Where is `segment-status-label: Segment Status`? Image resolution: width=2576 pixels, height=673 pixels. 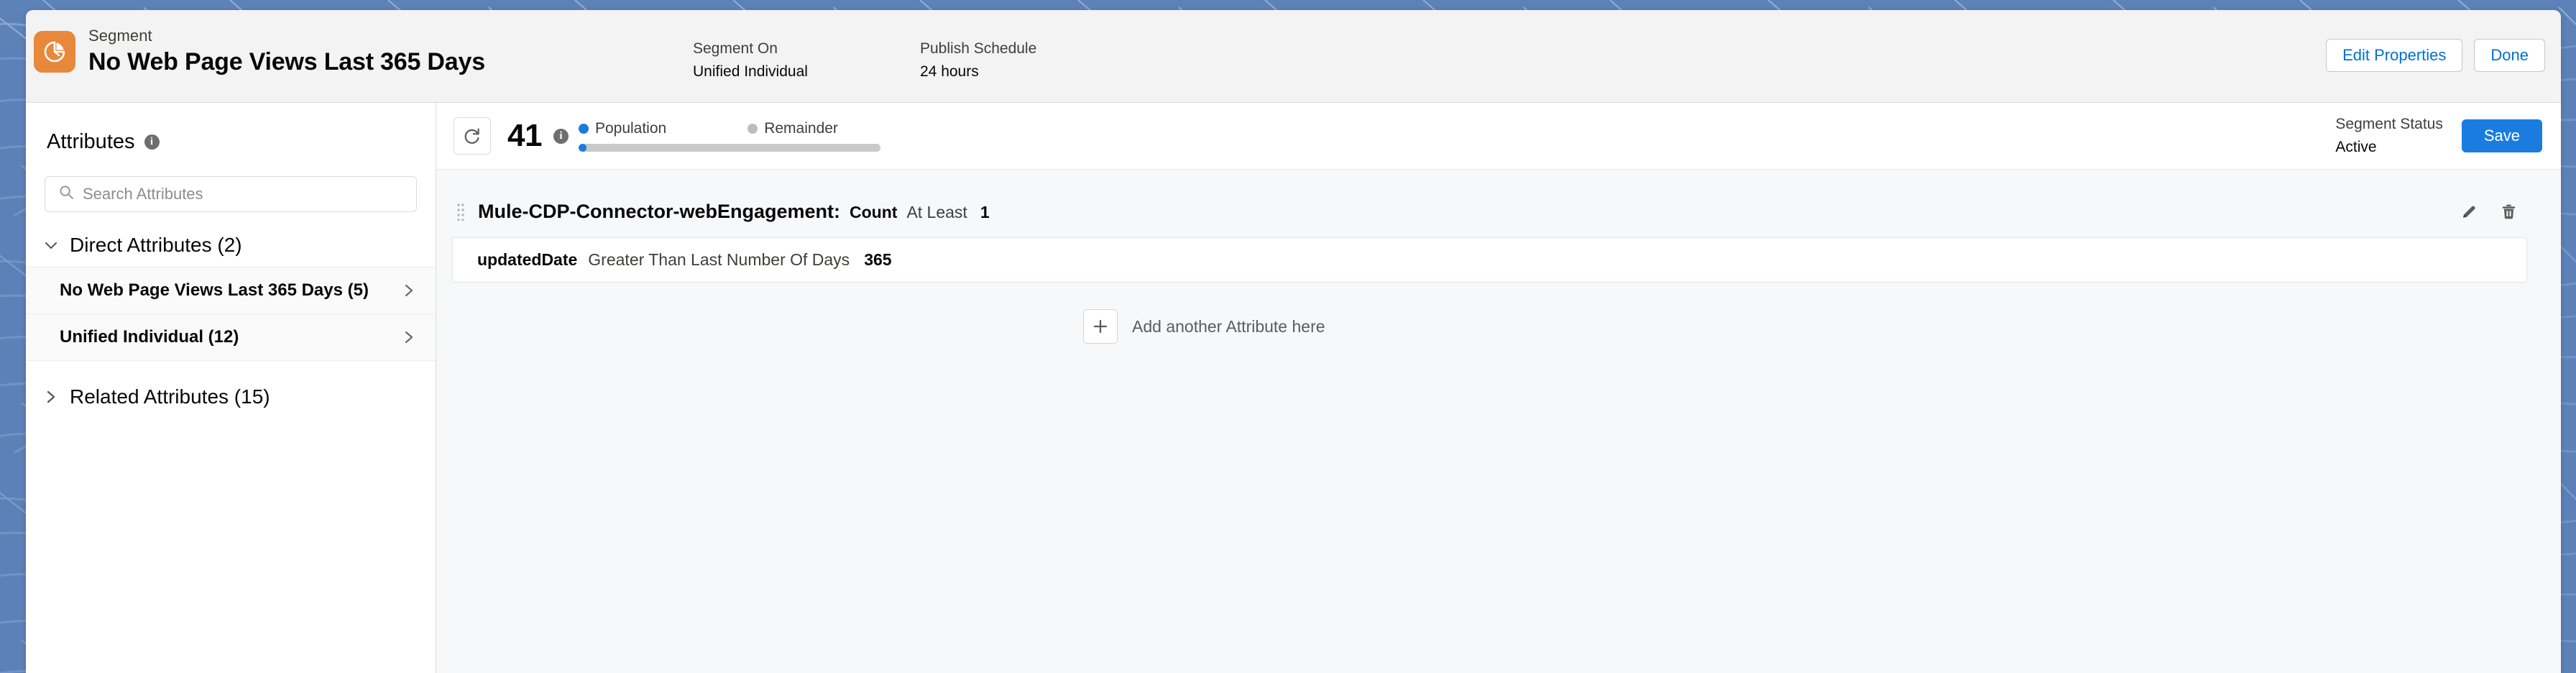
segment-status-label: Segment Status is located at coordinates (2389, 124).